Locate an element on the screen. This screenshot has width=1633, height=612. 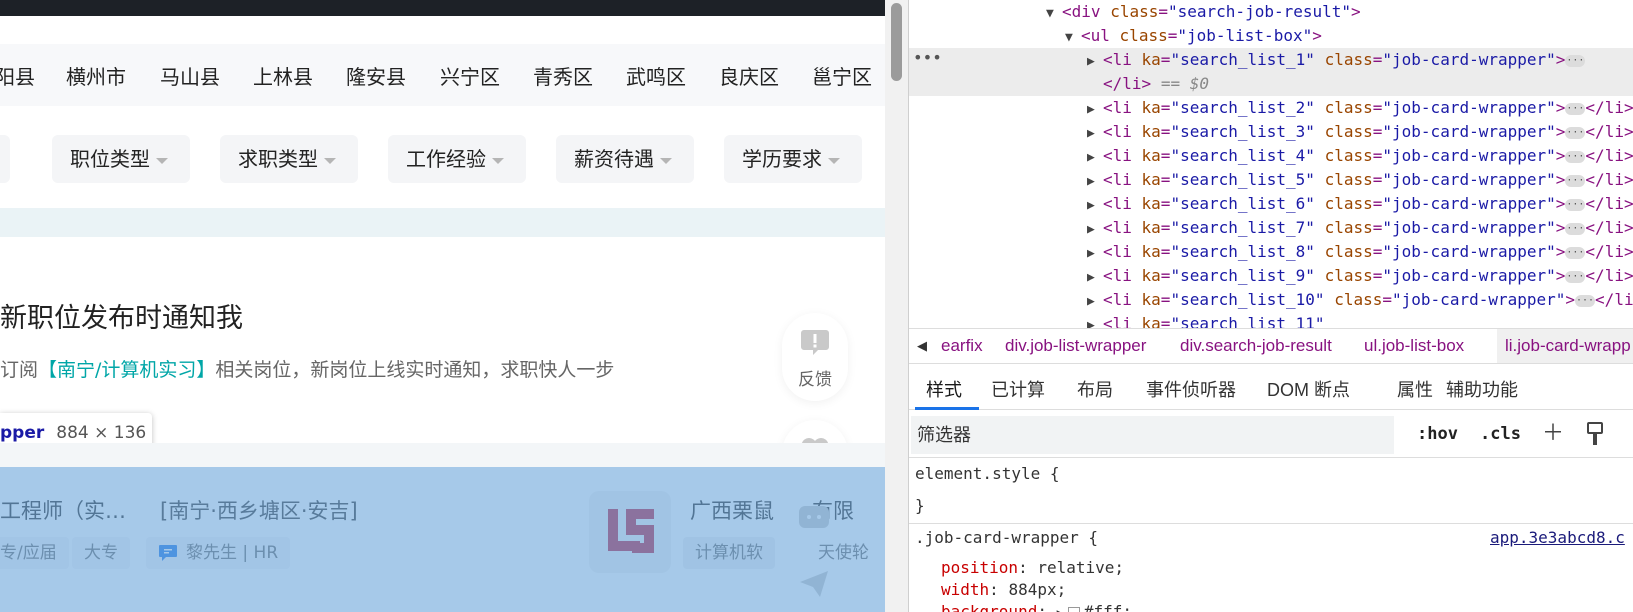
add-rule-icon: ＋ is located at coordinates (1553, 434).